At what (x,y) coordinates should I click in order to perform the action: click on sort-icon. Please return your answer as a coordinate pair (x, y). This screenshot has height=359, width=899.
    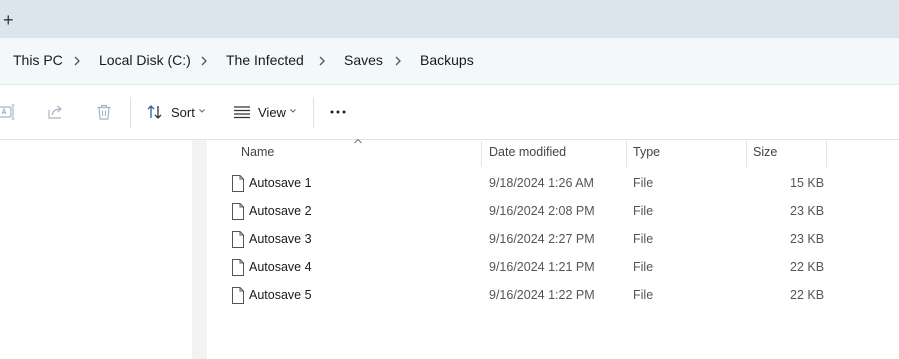
    Looking at the image, I should click on (155, 112).